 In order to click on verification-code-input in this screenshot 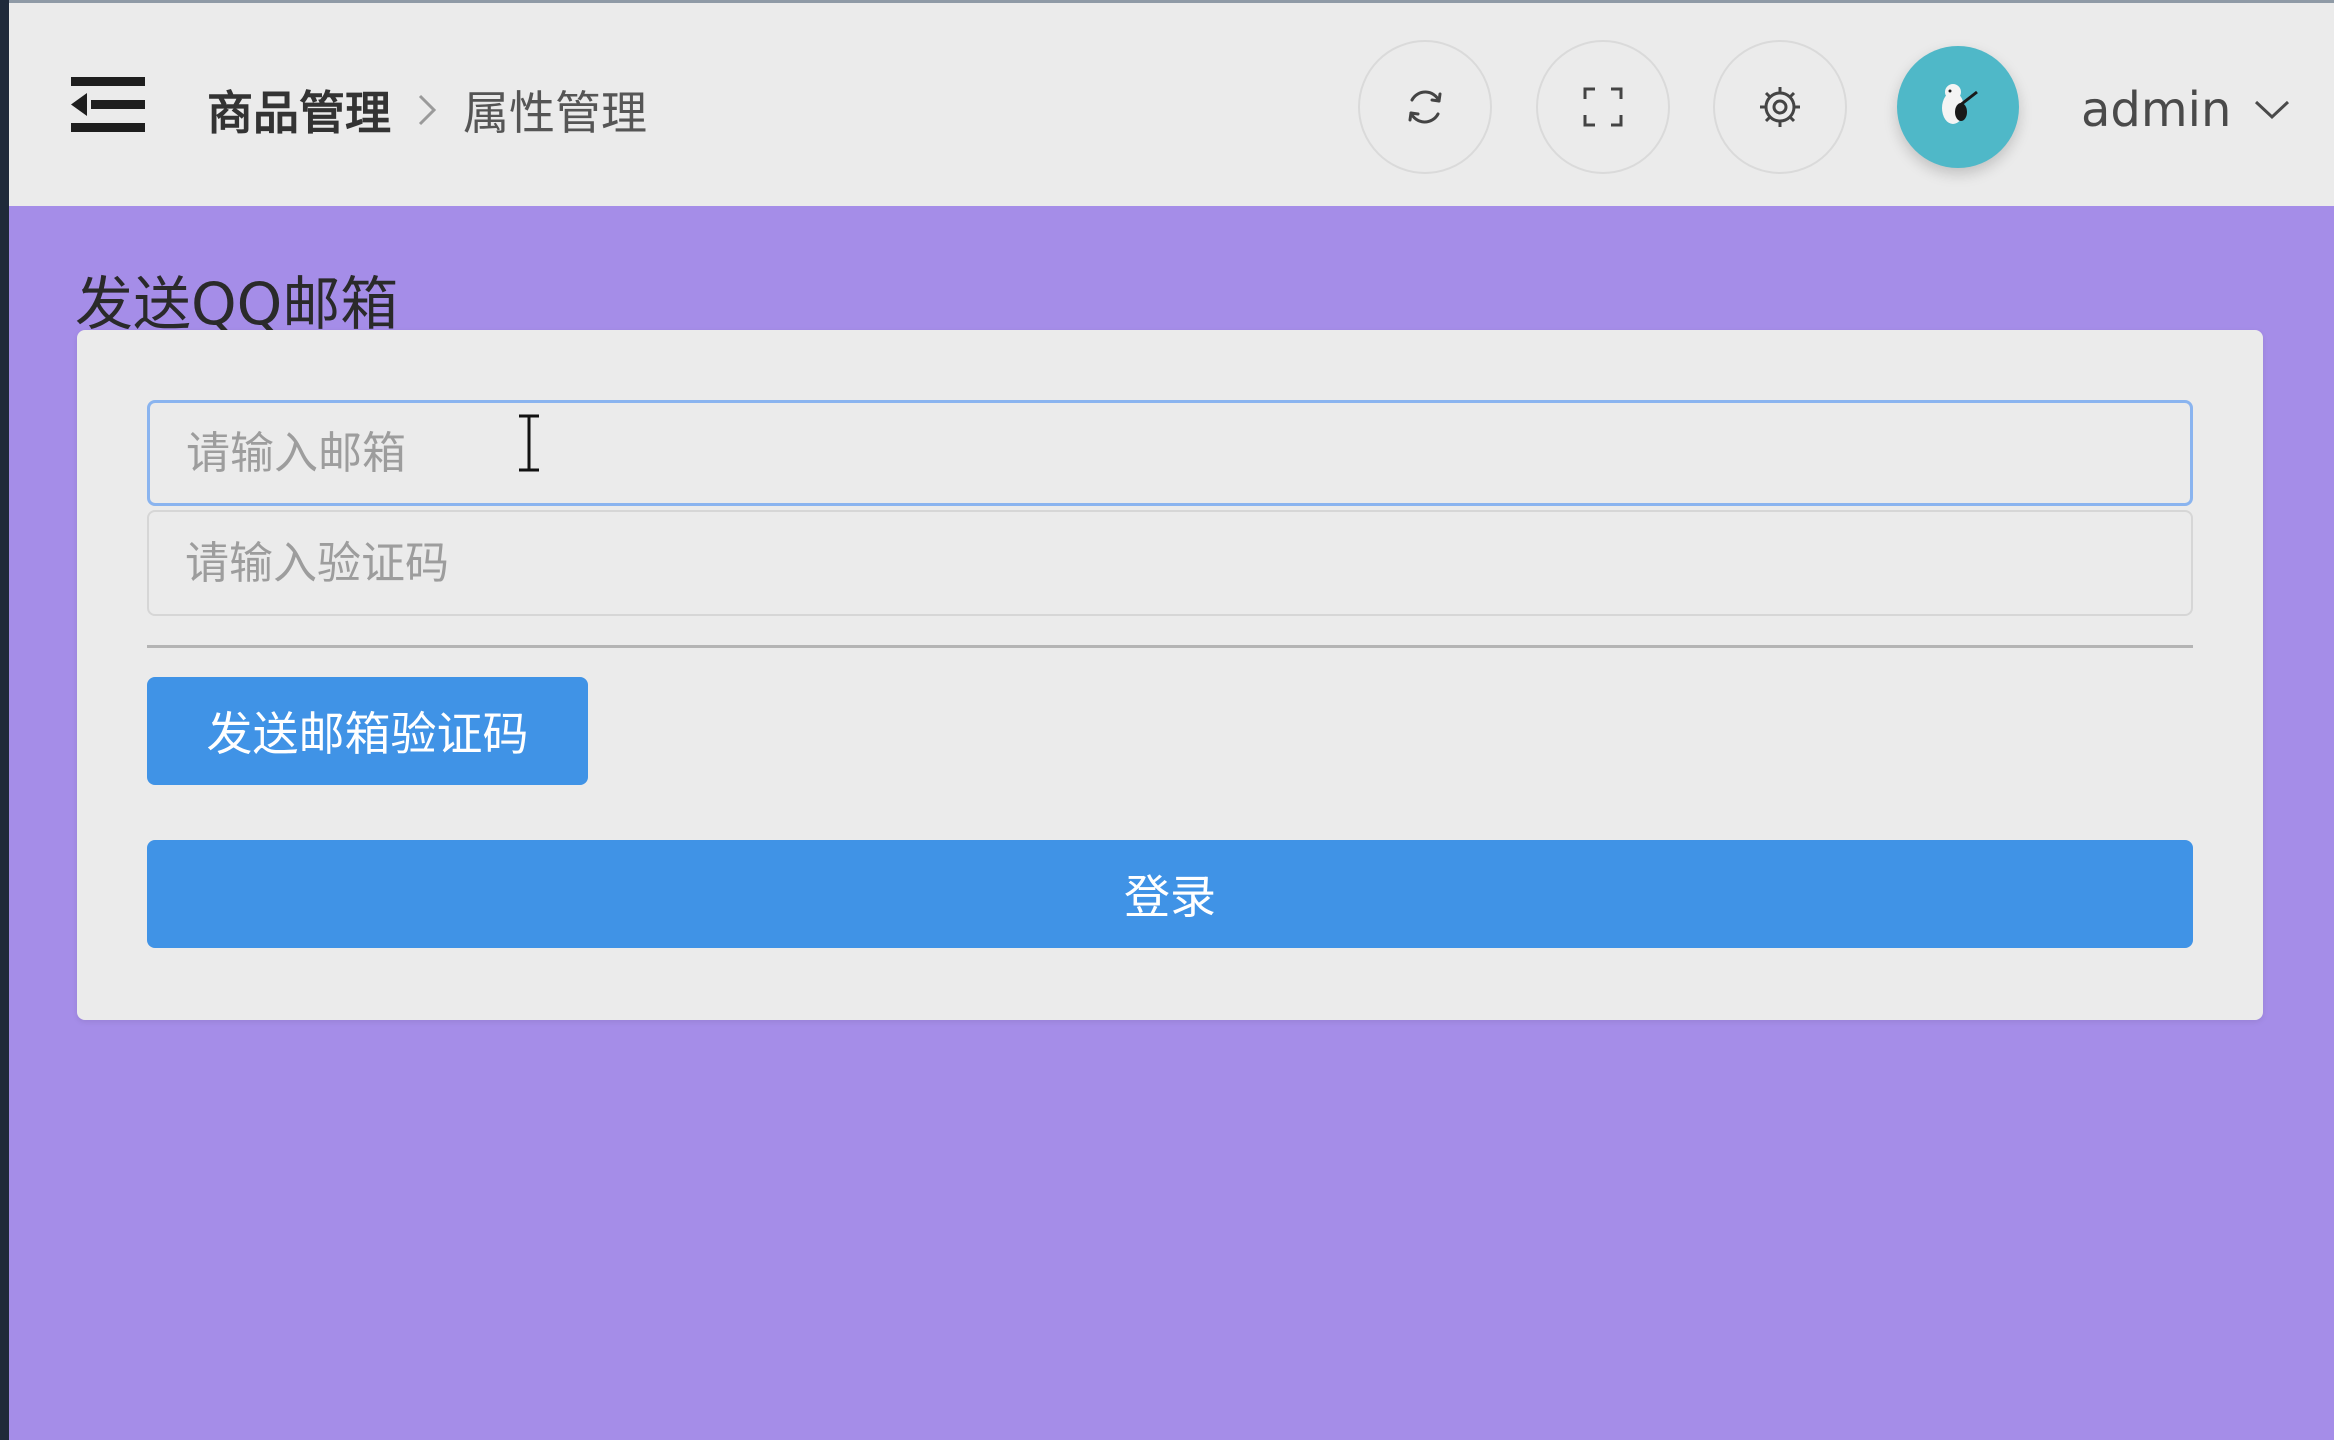, I will do `click(1170, 563)`.